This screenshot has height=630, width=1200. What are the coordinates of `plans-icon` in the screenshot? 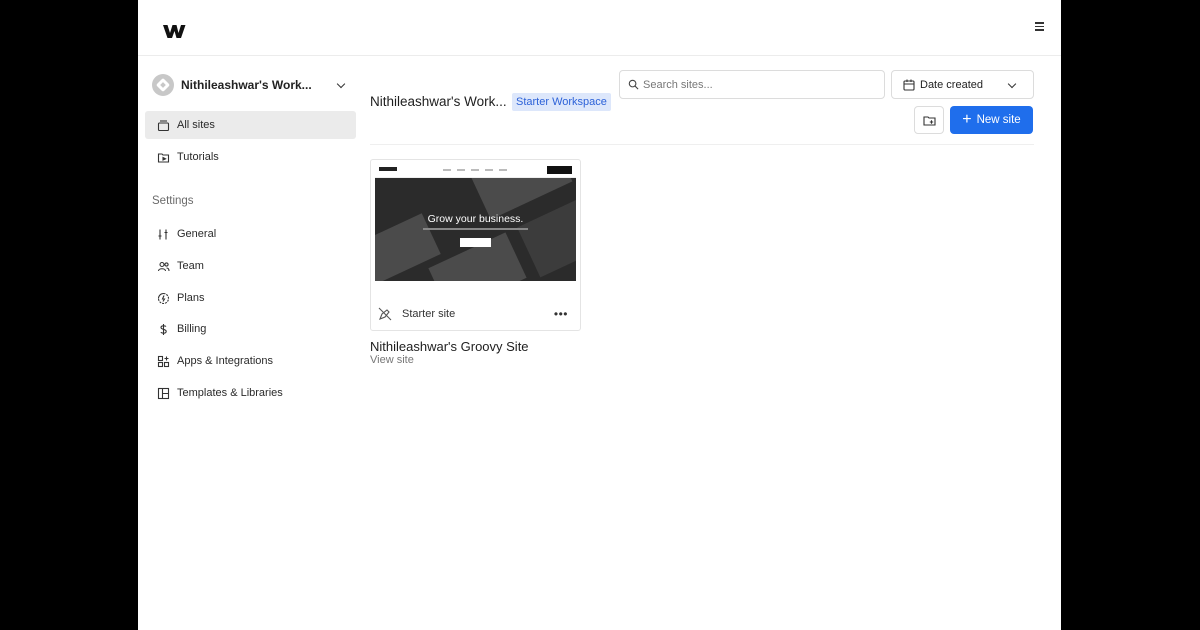 It's located at (163, 298).